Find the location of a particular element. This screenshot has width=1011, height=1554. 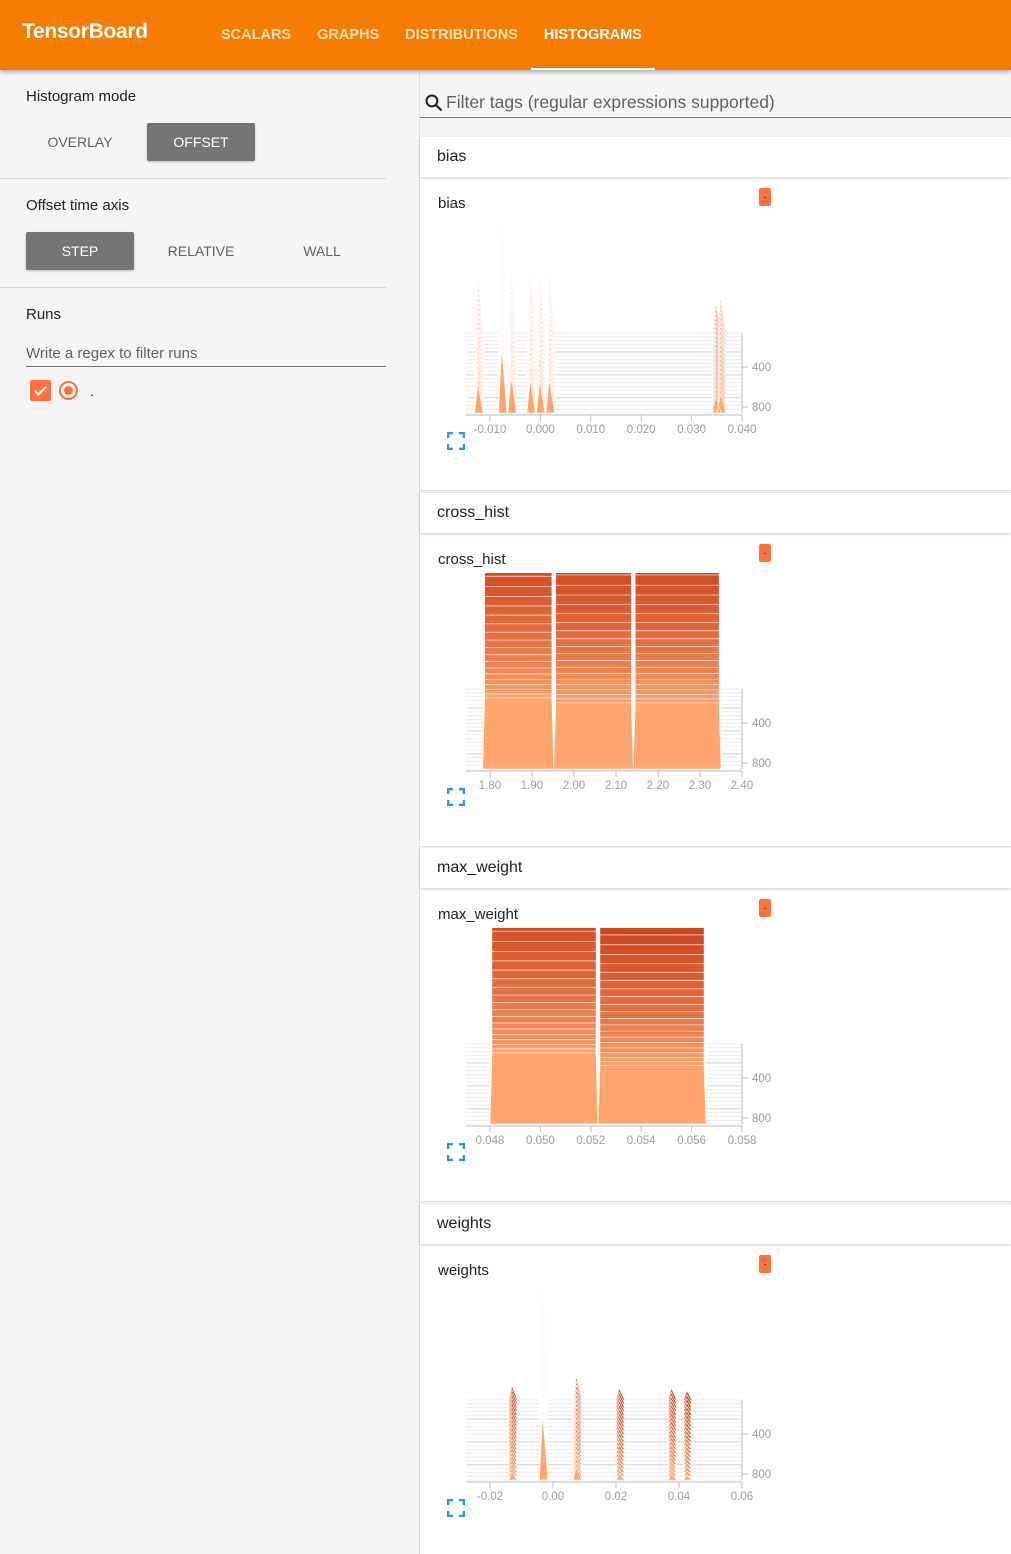

histogram-chart-weights: -0.02 0.00 0.02 0.04 0.06 400 800 is located at coordinates (618, 1393).